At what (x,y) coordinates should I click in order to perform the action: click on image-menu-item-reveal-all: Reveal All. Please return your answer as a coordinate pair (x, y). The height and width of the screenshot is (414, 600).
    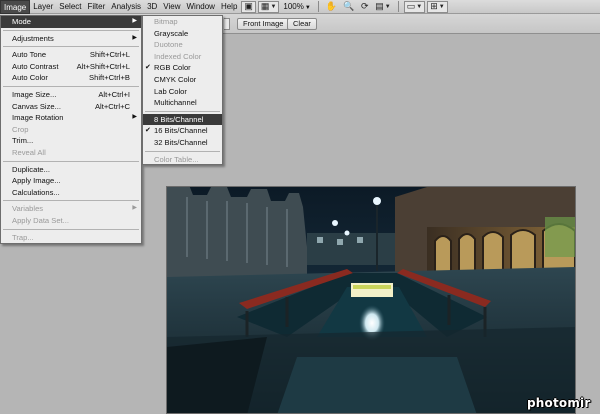
    Looking at the image, I should click on (71, 153).